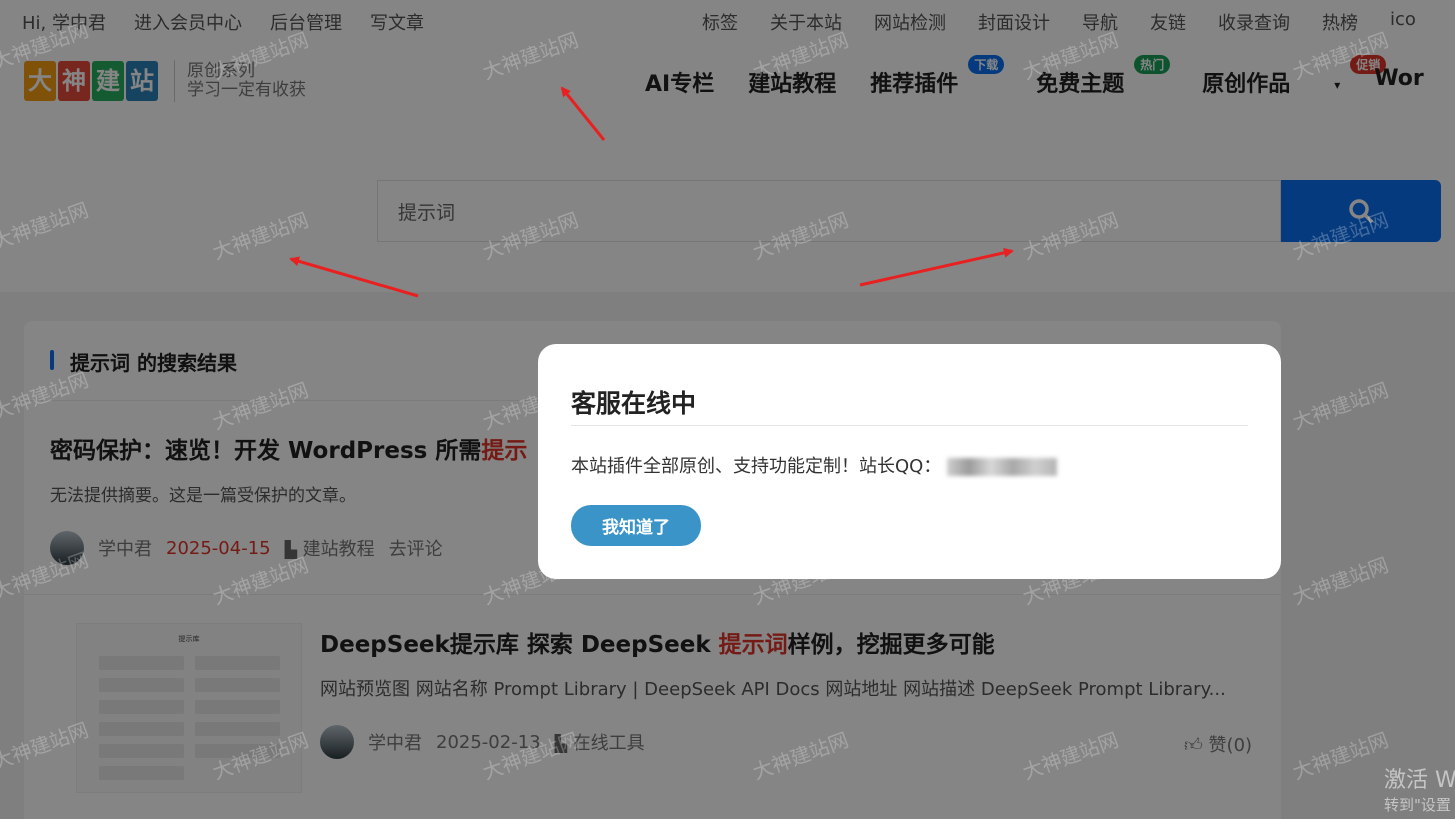  I want to click on activate-windows-watermark: 激活 W 转到"设置, so click(1419, 788).